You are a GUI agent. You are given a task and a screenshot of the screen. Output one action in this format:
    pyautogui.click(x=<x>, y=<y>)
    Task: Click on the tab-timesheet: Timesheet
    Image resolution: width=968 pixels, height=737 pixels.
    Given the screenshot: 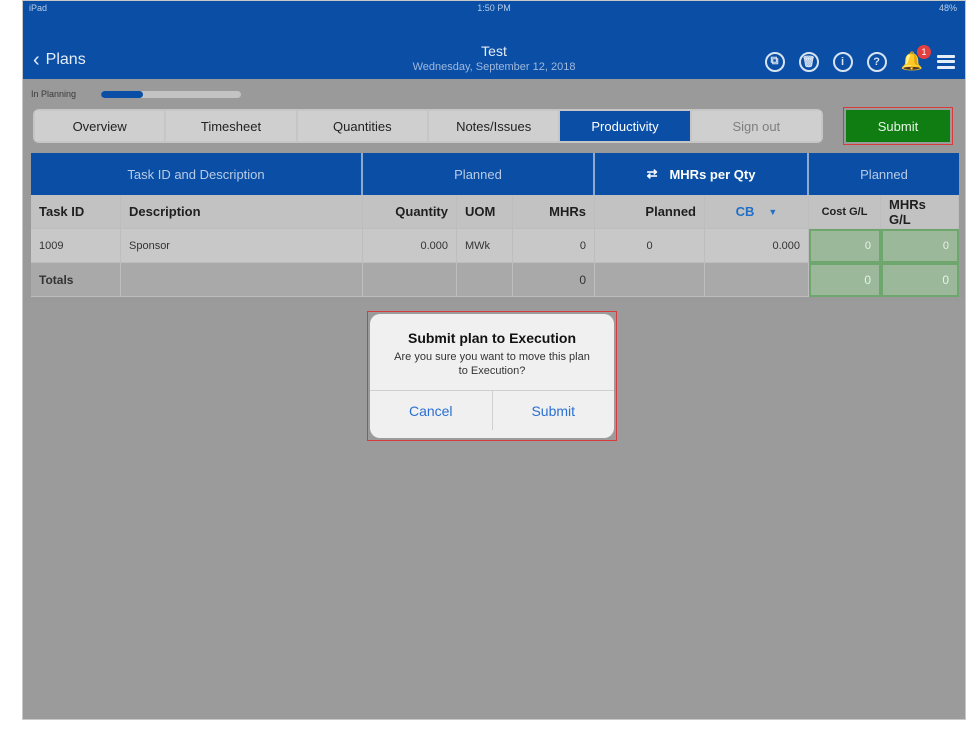 What is the action you would take?
    pyautogui.click(x=231, y=126)
    